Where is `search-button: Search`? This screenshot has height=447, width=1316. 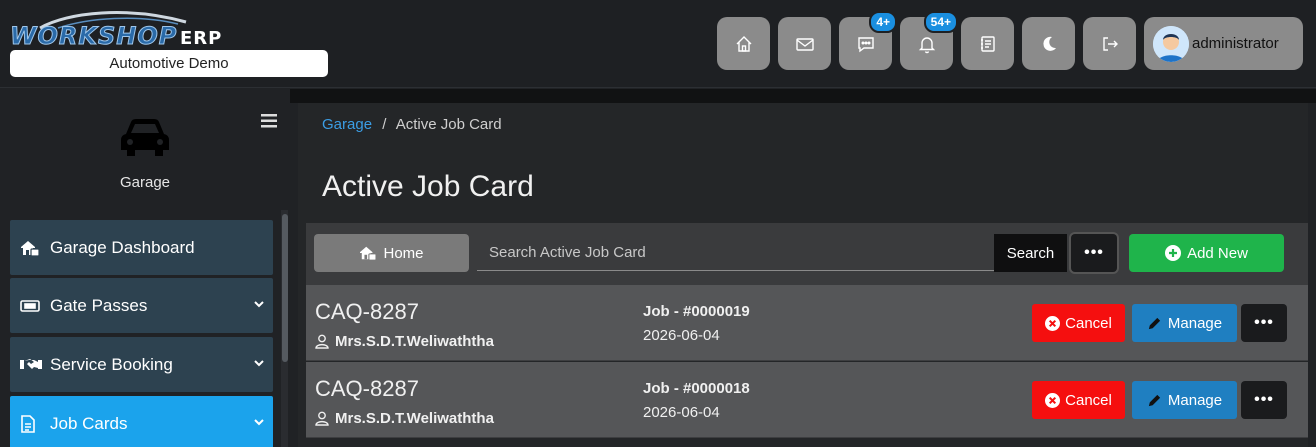
search-button: Search is located at coordinates (1030, 253).